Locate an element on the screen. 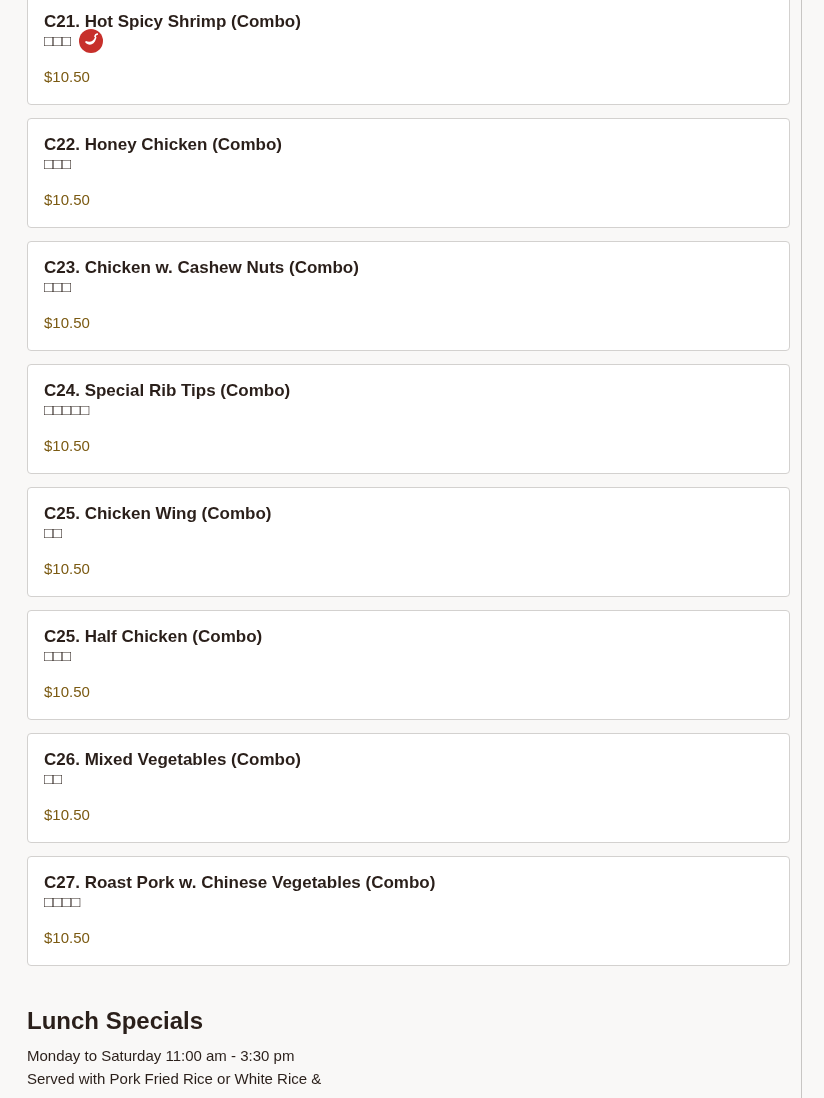  menu-item-card: C26. Mixed Vegetables (Combo) □□ $10.50 is located at coordinates (408, 788).